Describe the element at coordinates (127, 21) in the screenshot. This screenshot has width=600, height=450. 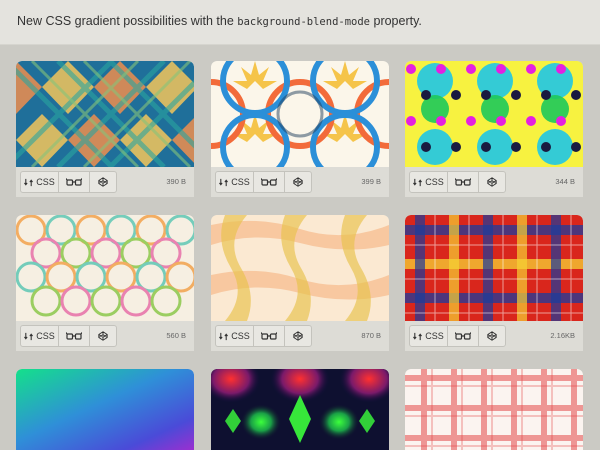
I see `intro-text-prefix: New CSS gradient possibilities with the` at that location.